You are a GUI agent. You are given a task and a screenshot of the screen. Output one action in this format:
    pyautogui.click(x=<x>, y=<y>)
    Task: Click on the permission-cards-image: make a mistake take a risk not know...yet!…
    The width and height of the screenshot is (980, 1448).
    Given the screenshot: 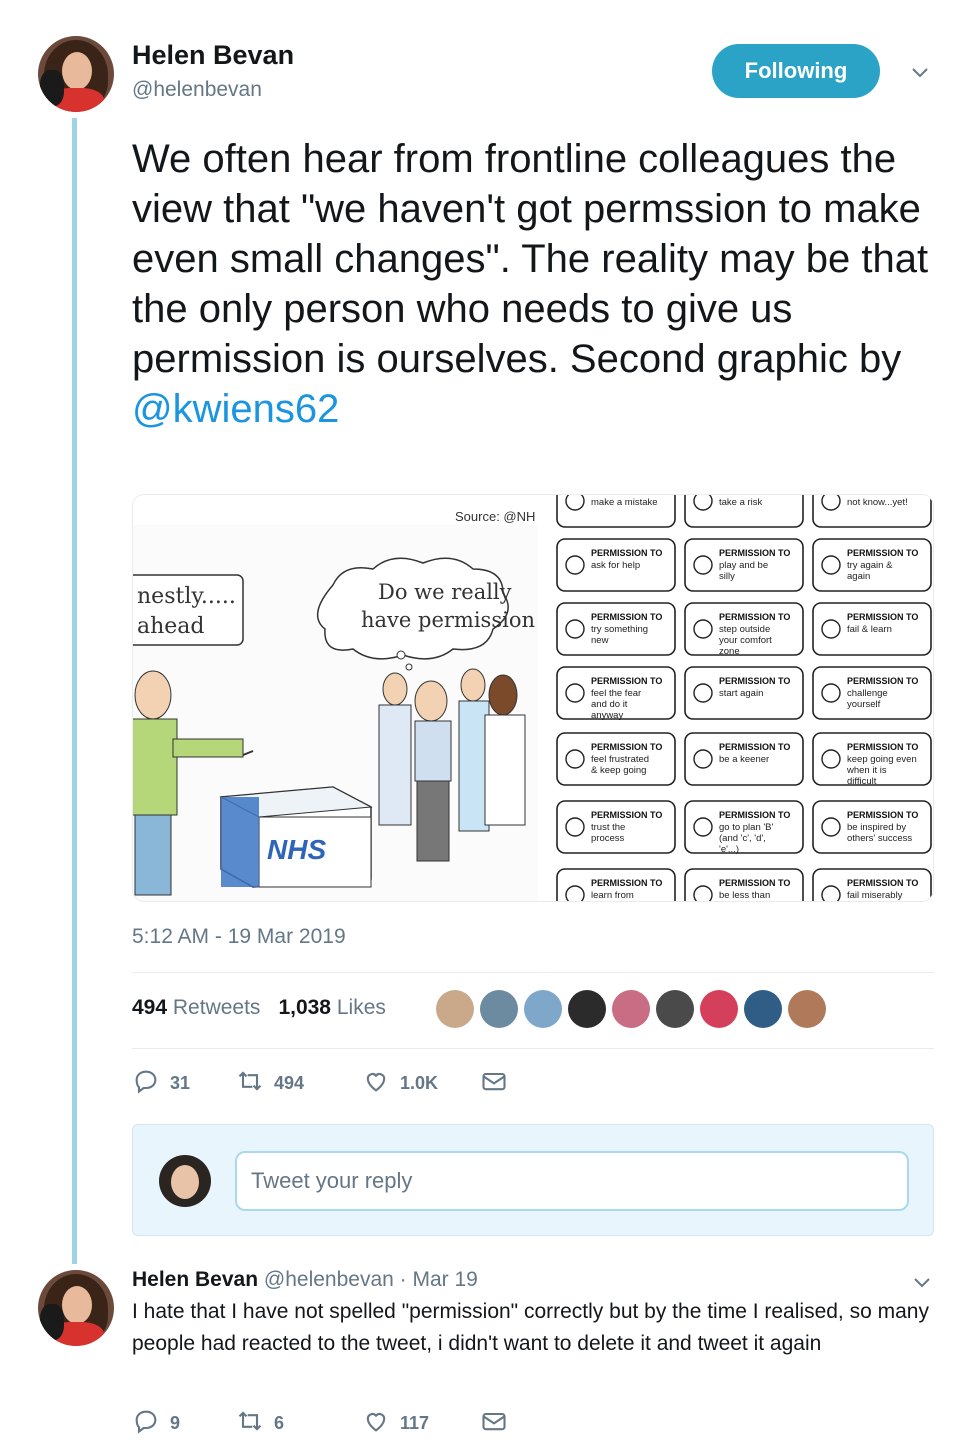 What is the action you would take?
    pyautogui.click(x=738, y=698)
    